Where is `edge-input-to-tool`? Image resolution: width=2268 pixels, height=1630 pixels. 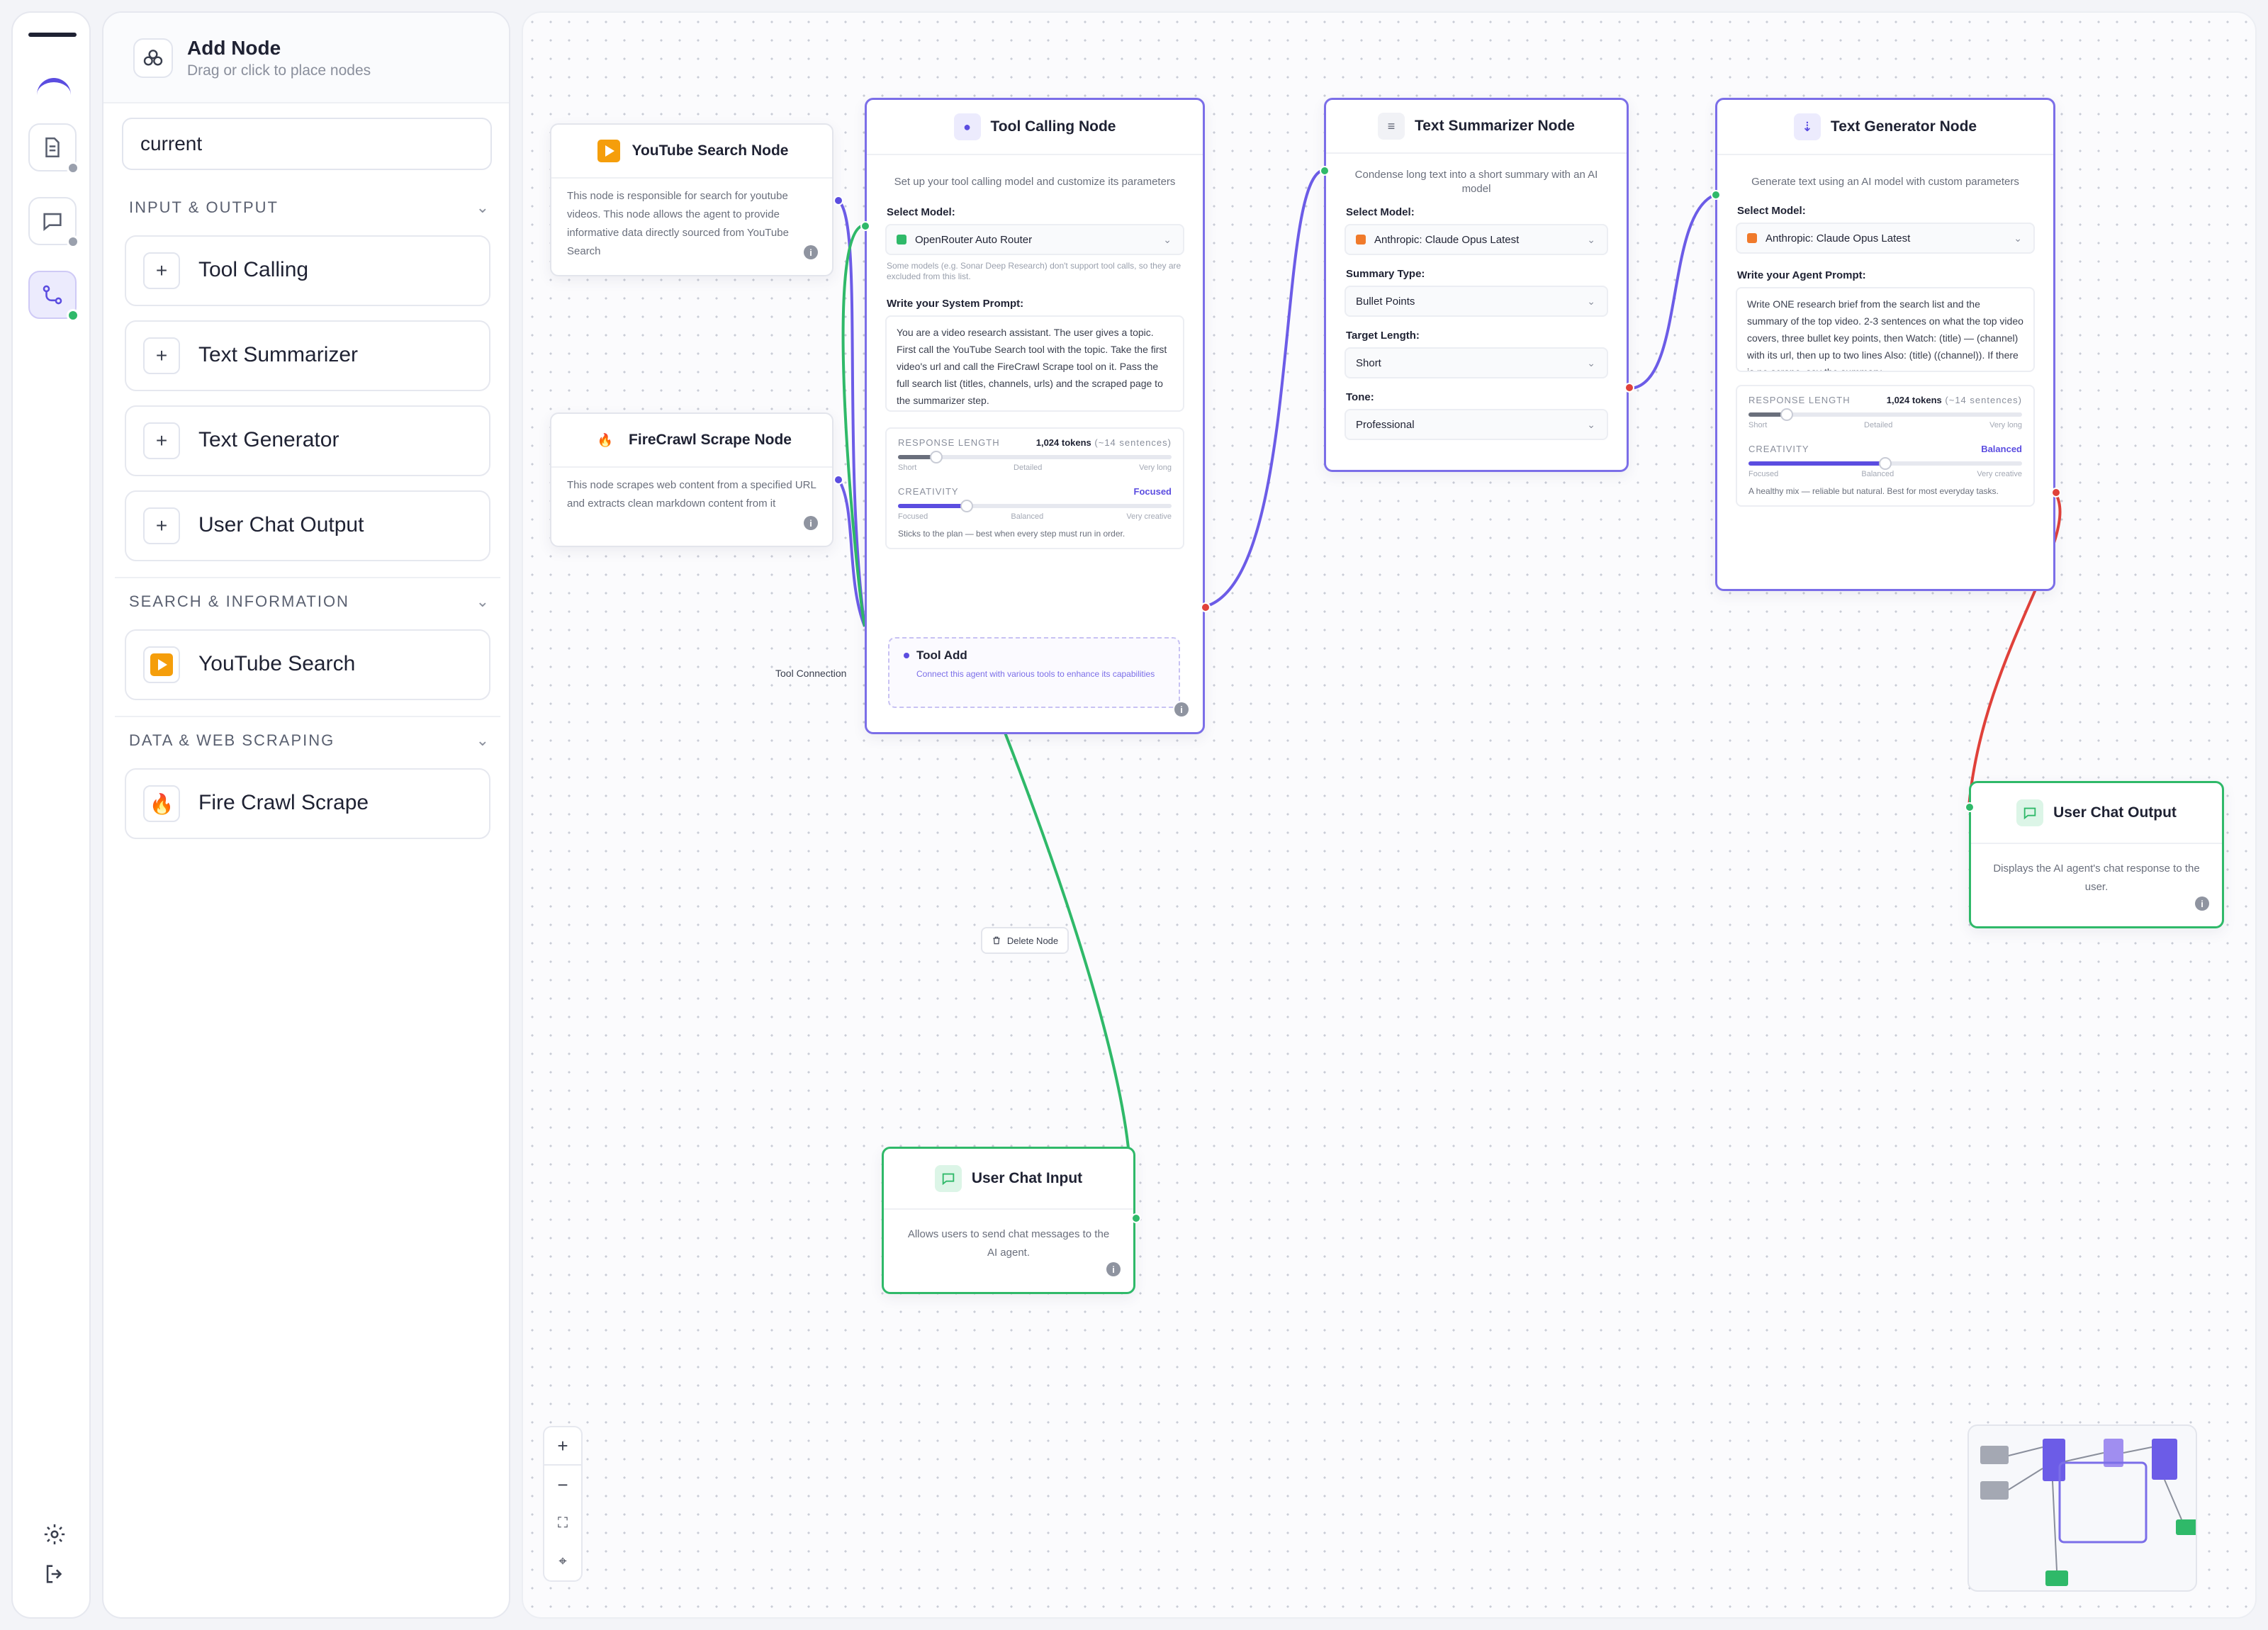 edge-input-to-tool is located at coordinates (1068, 975).